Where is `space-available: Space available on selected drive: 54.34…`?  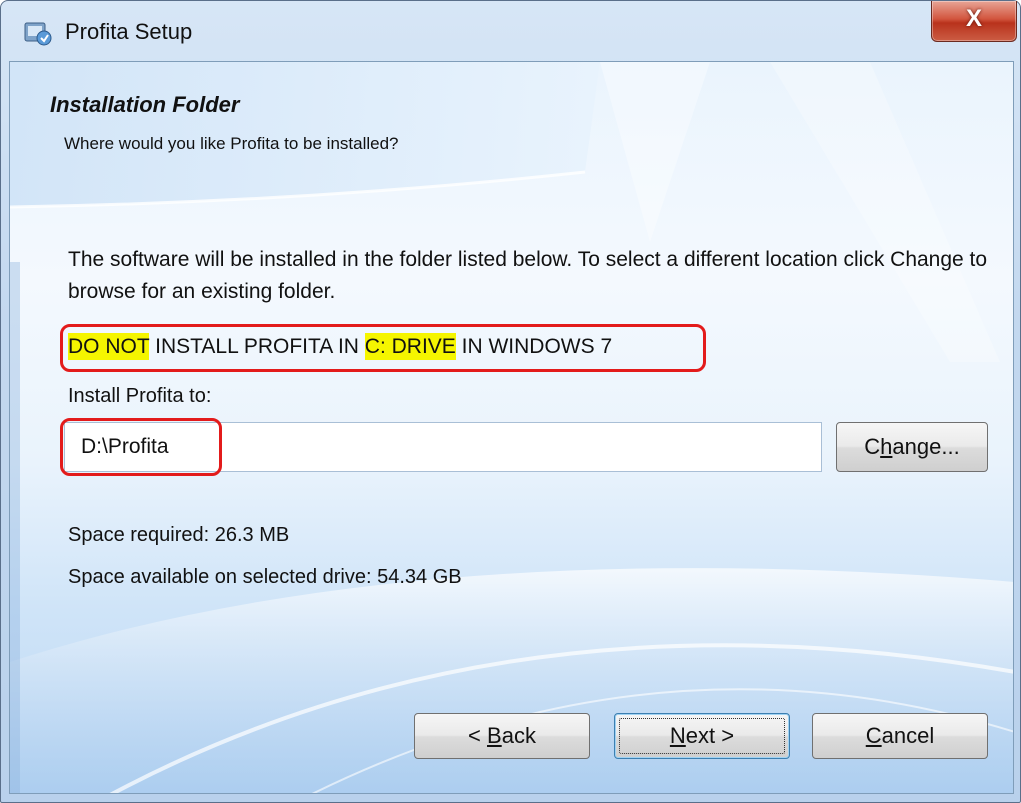 space-available: Space available on selected drive: 54.34… is located at coordinates (265, 577).